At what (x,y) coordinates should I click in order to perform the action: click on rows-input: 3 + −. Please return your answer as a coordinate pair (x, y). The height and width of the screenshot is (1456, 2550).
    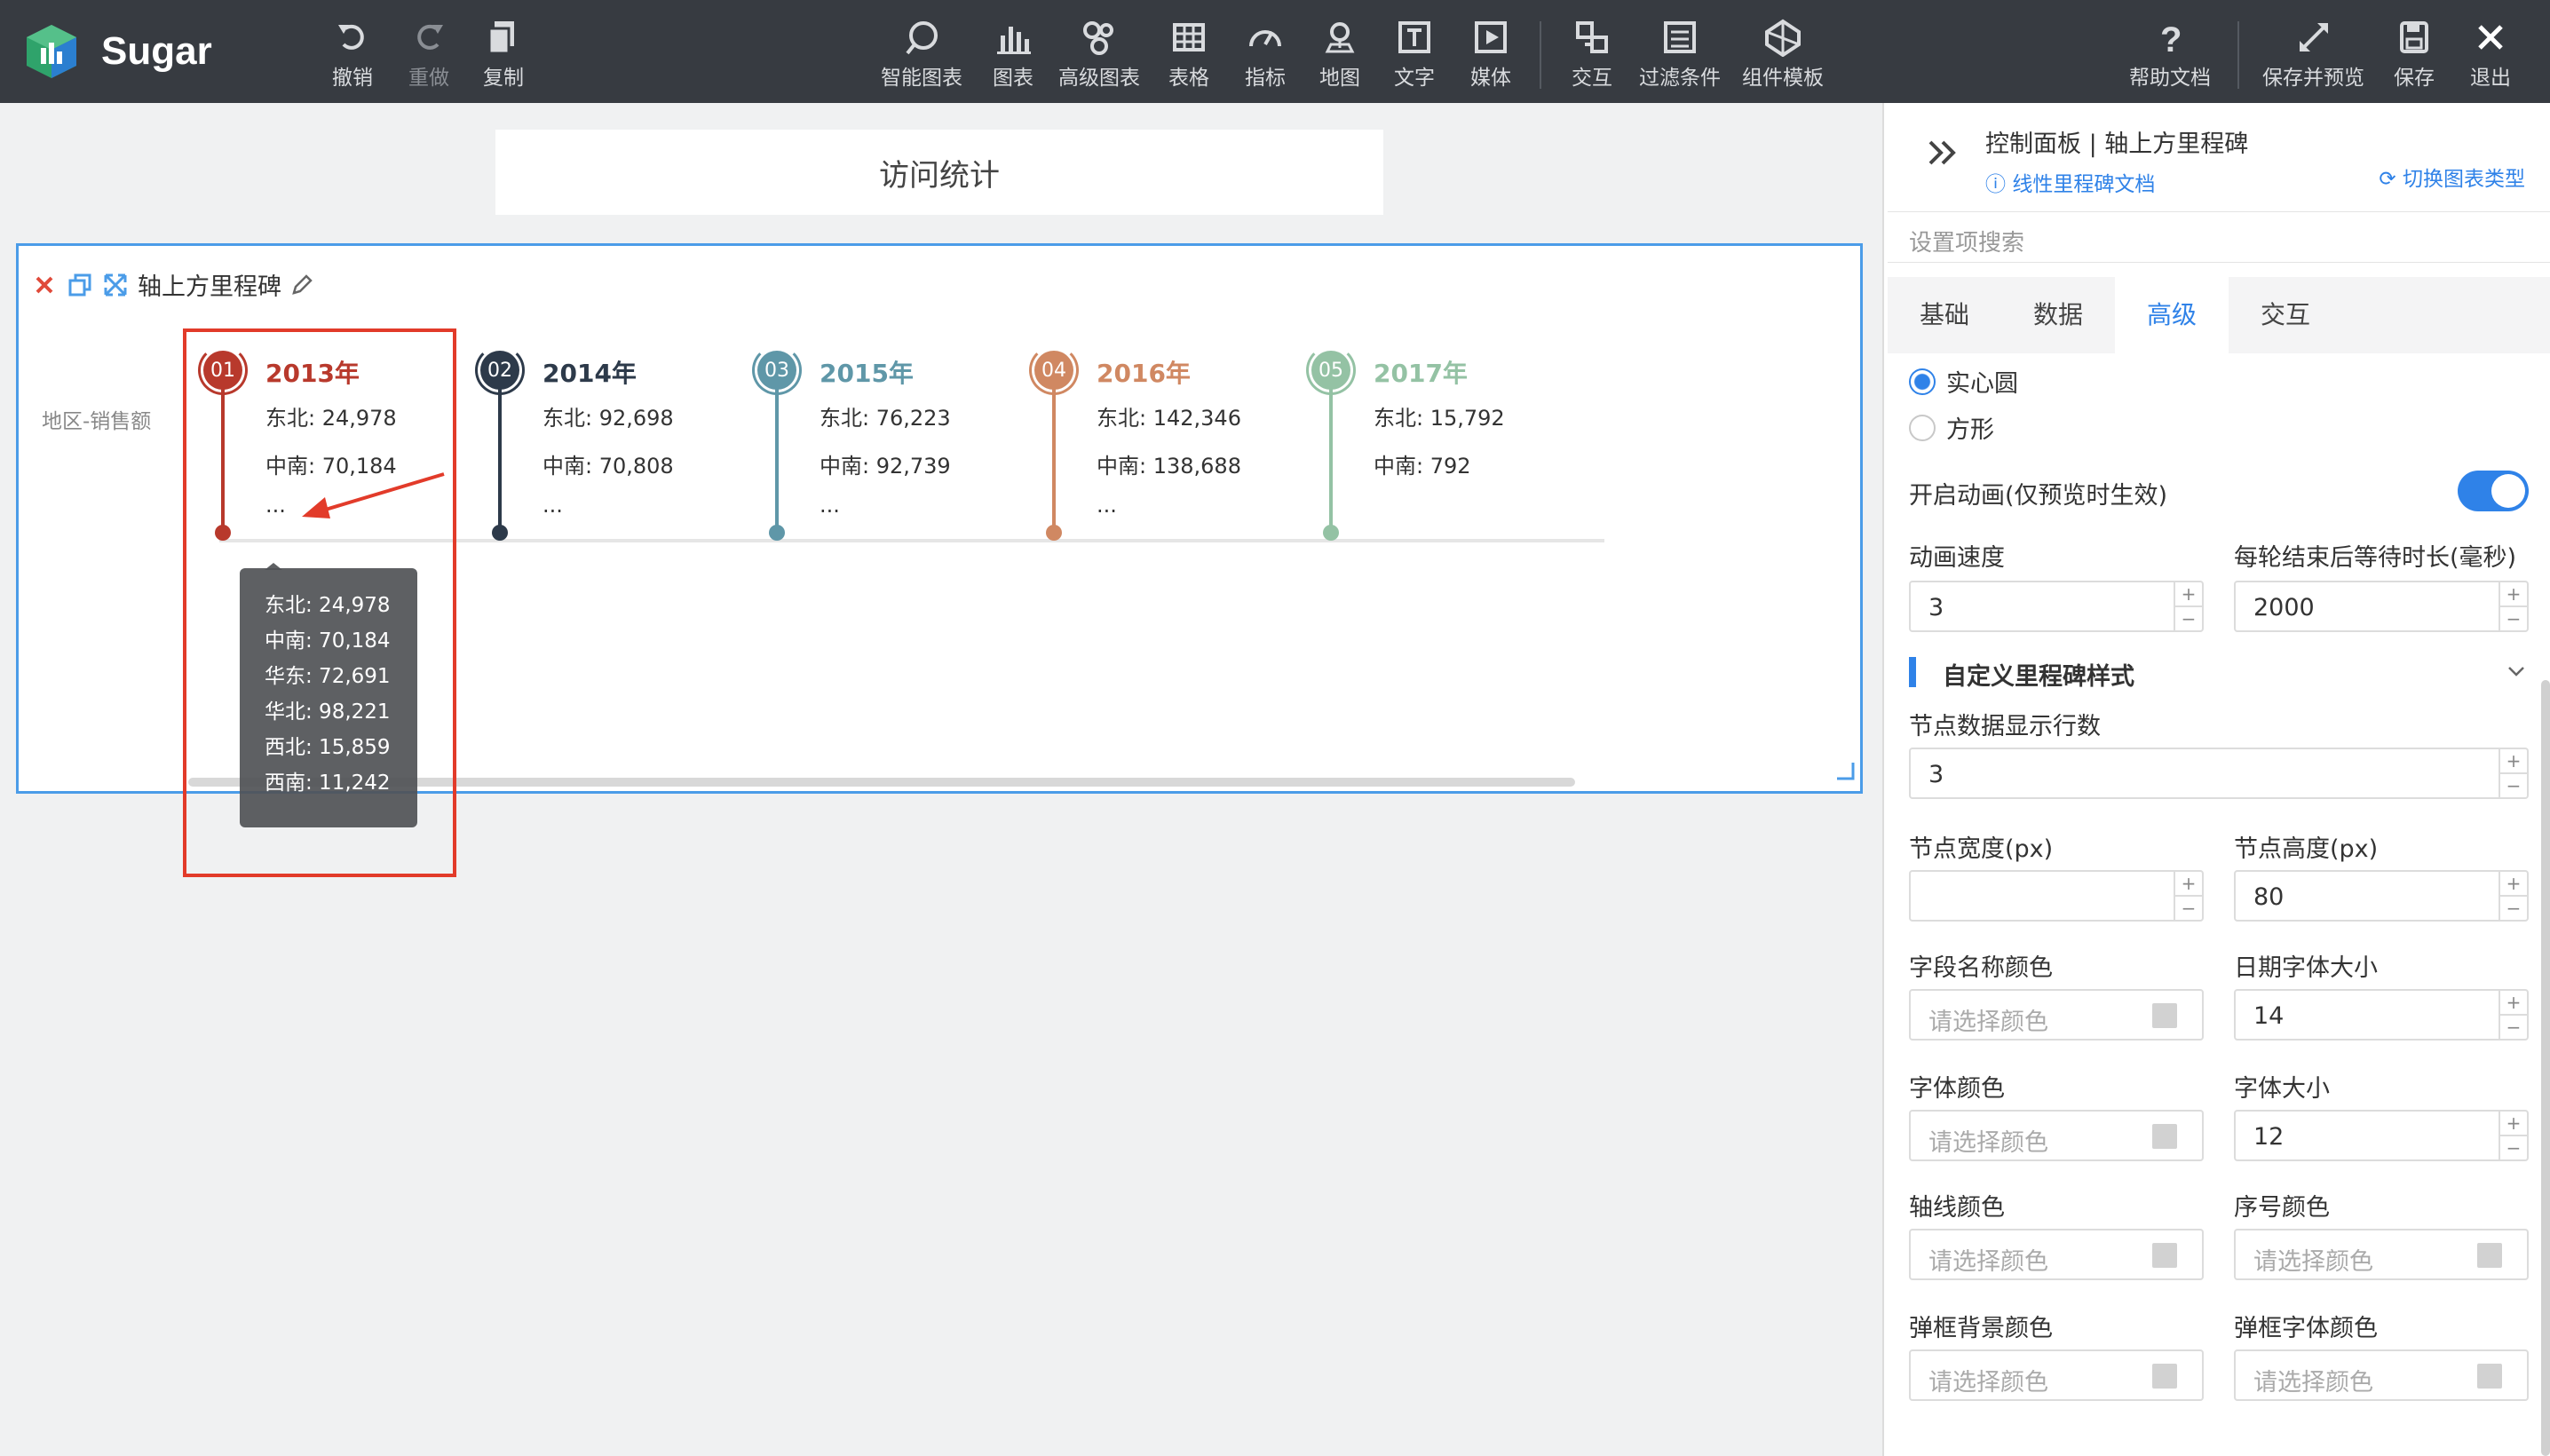
    Looking at the image, I should click on (2219, 773).